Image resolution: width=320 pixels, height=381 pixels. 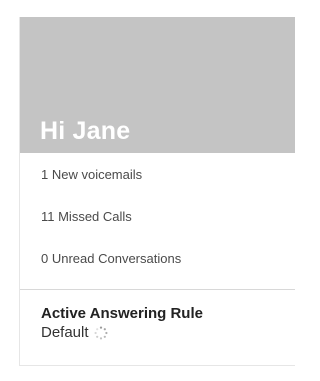 What do you see at coordinates (122, 333) in the screenshot?
I see `answering-rule-value-row: Default` at bounding box center [122, 333].